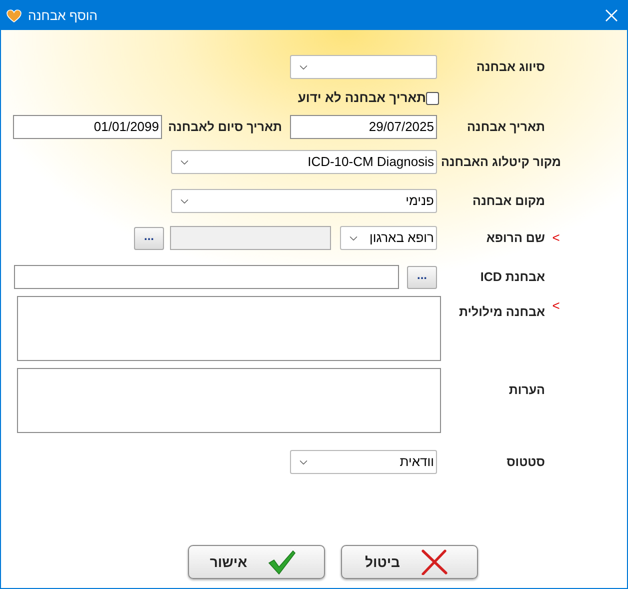 The width and height of the screenshot is (628, 589). What do you see at coordinates (256, 562) in the screenshot?
I see `confirm-button: אישור` at bounding box center [256, 562].